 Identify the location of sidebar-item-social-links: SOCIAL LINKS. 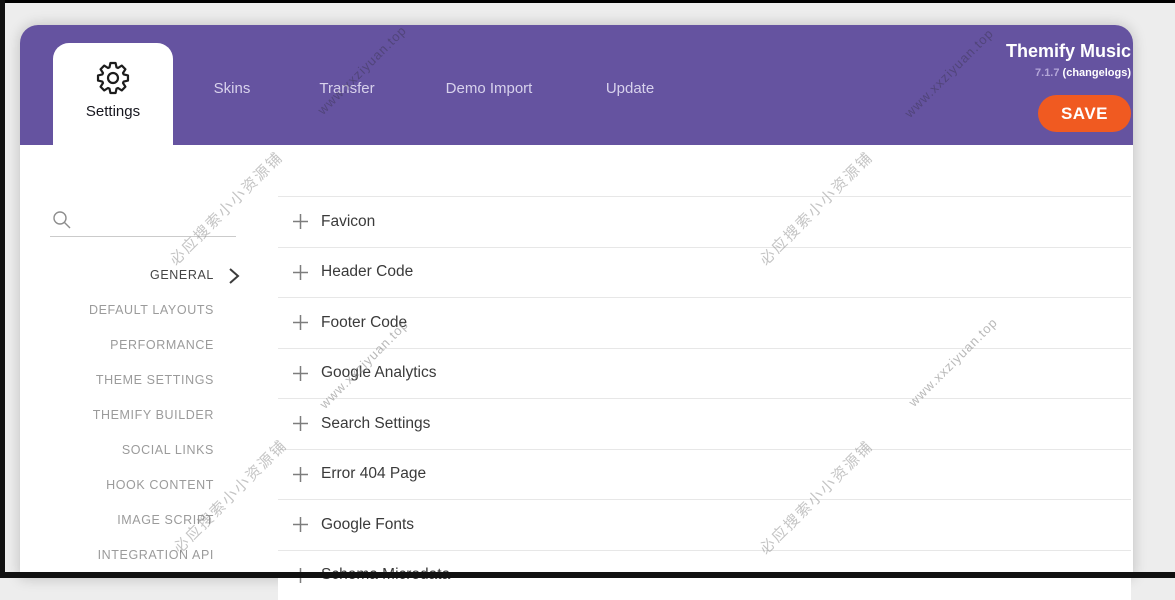
(107, 450).